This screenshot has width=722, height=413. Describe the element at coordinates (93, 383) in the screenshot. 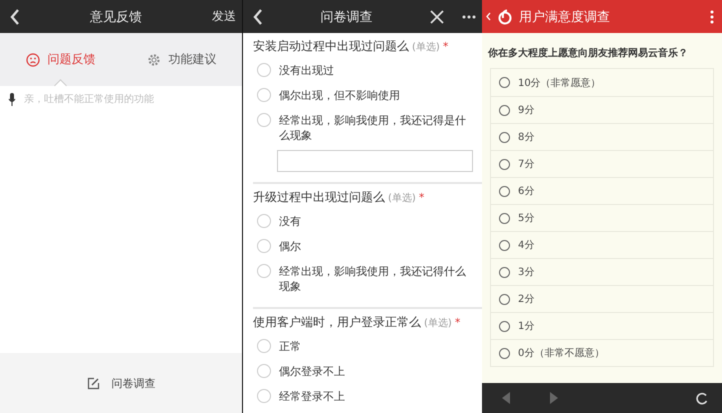

I see `edit-icon` at that location.